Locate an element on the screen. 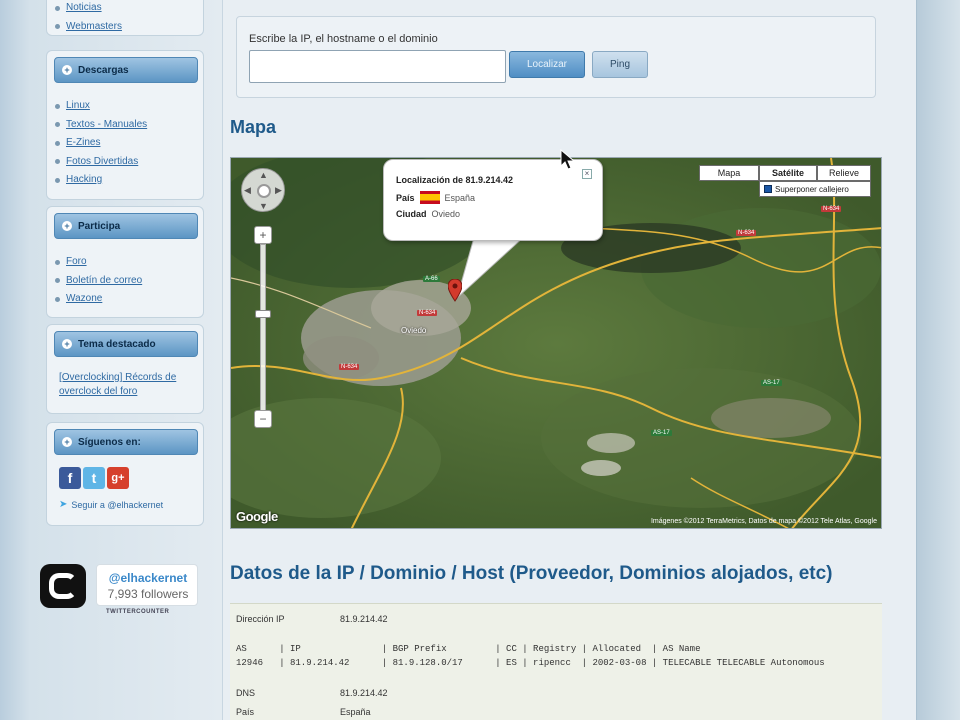  sidebar-item-label: Wazone is located at coordinates (84, 299).